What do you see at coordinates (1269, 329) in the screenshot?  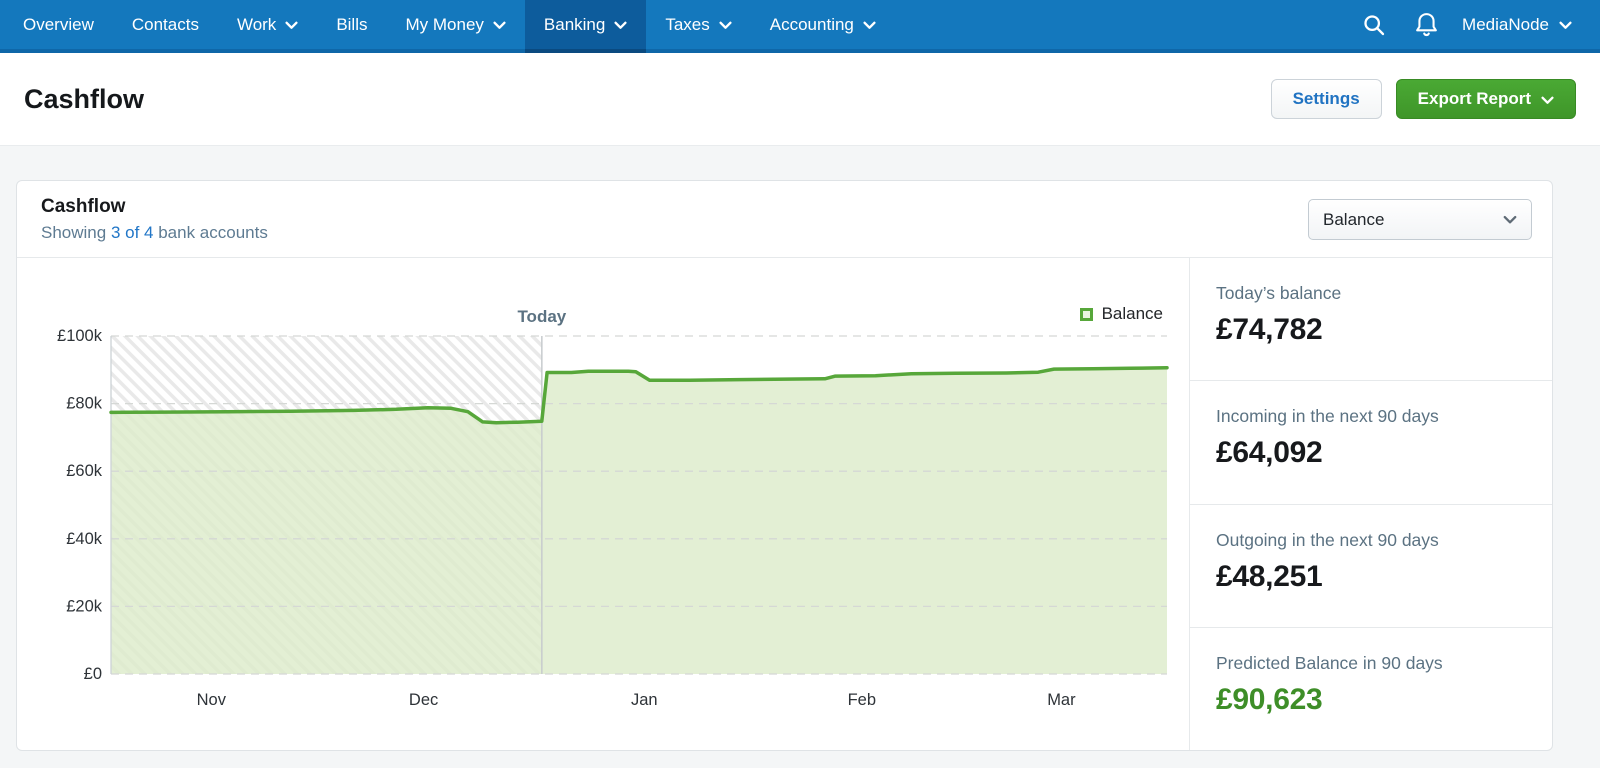 I see `stat-value: £74,782` at bounding box center [1269, 329].